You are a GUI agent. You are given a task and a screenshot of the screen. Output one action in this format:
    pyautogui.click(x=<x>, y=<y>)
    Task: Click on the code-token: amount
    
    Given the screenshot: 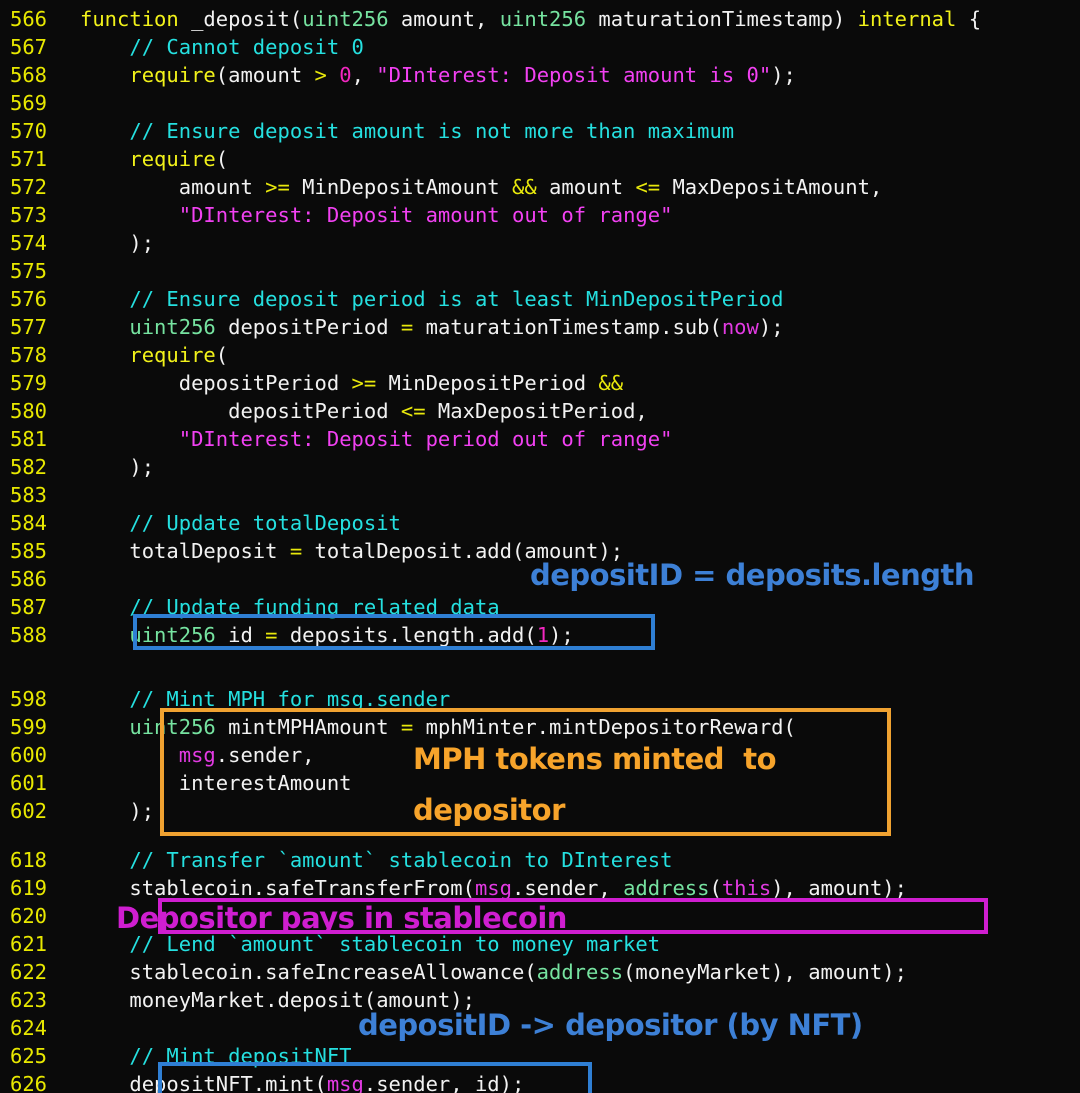 What is the action you would take?
    pyautogui.click(x=586, y=187)
    